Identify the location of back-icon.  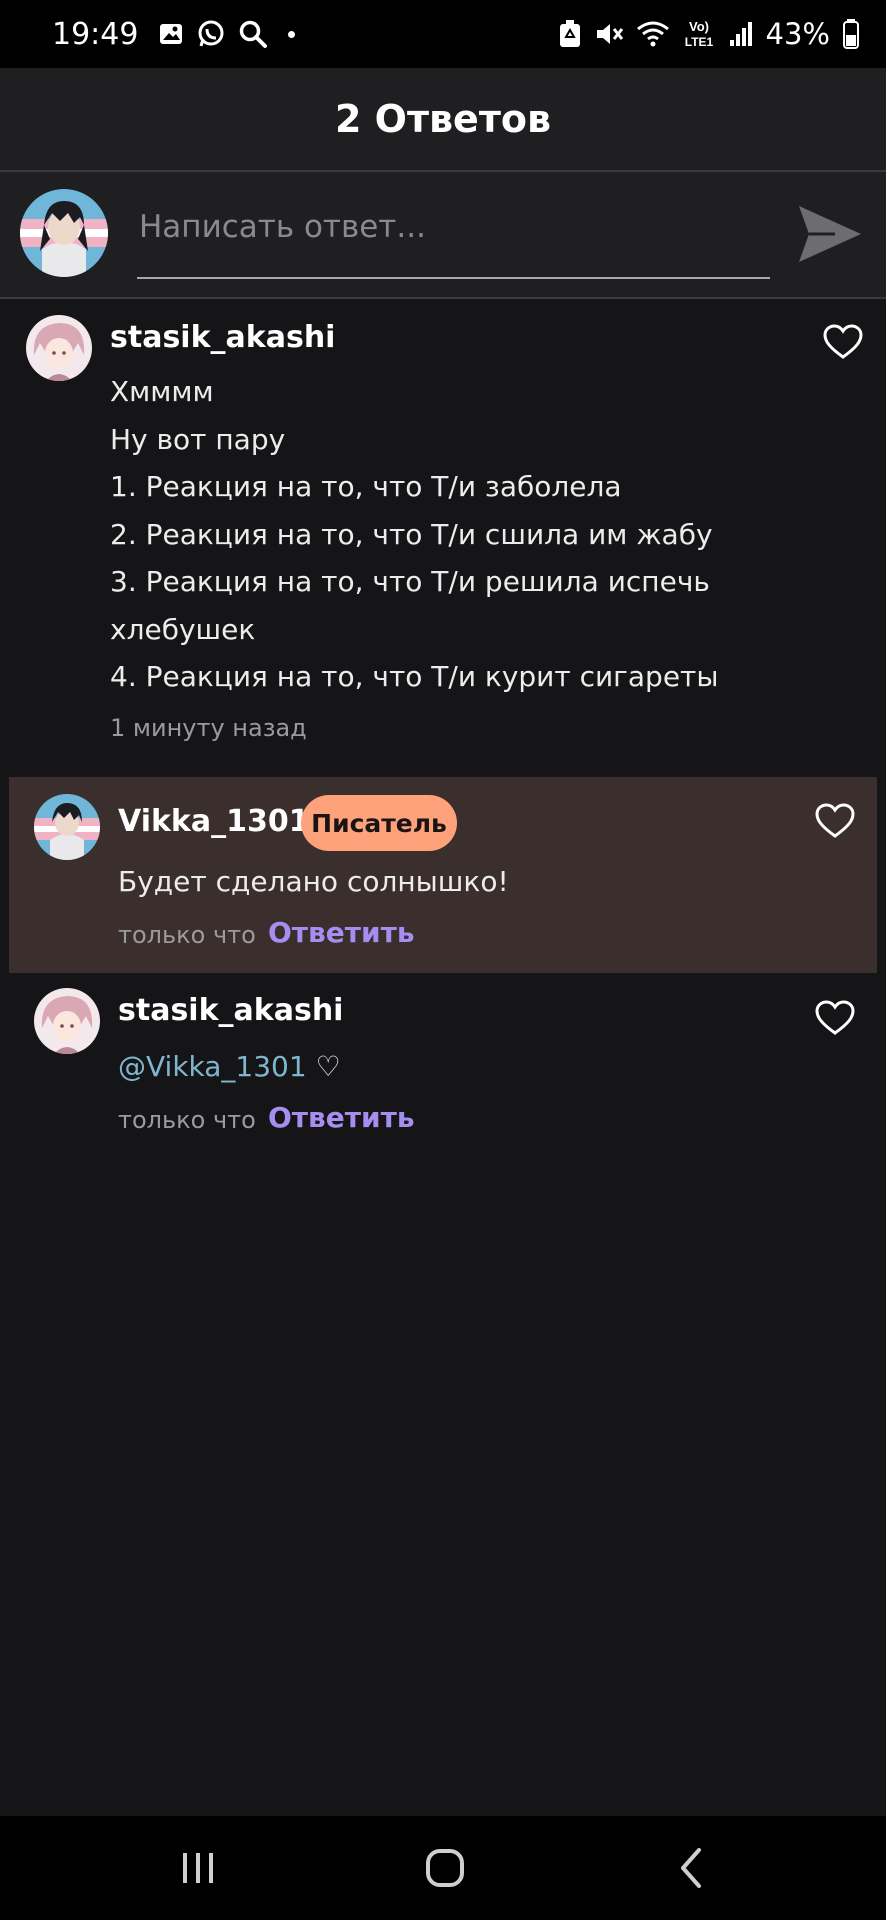
(691, 1868).